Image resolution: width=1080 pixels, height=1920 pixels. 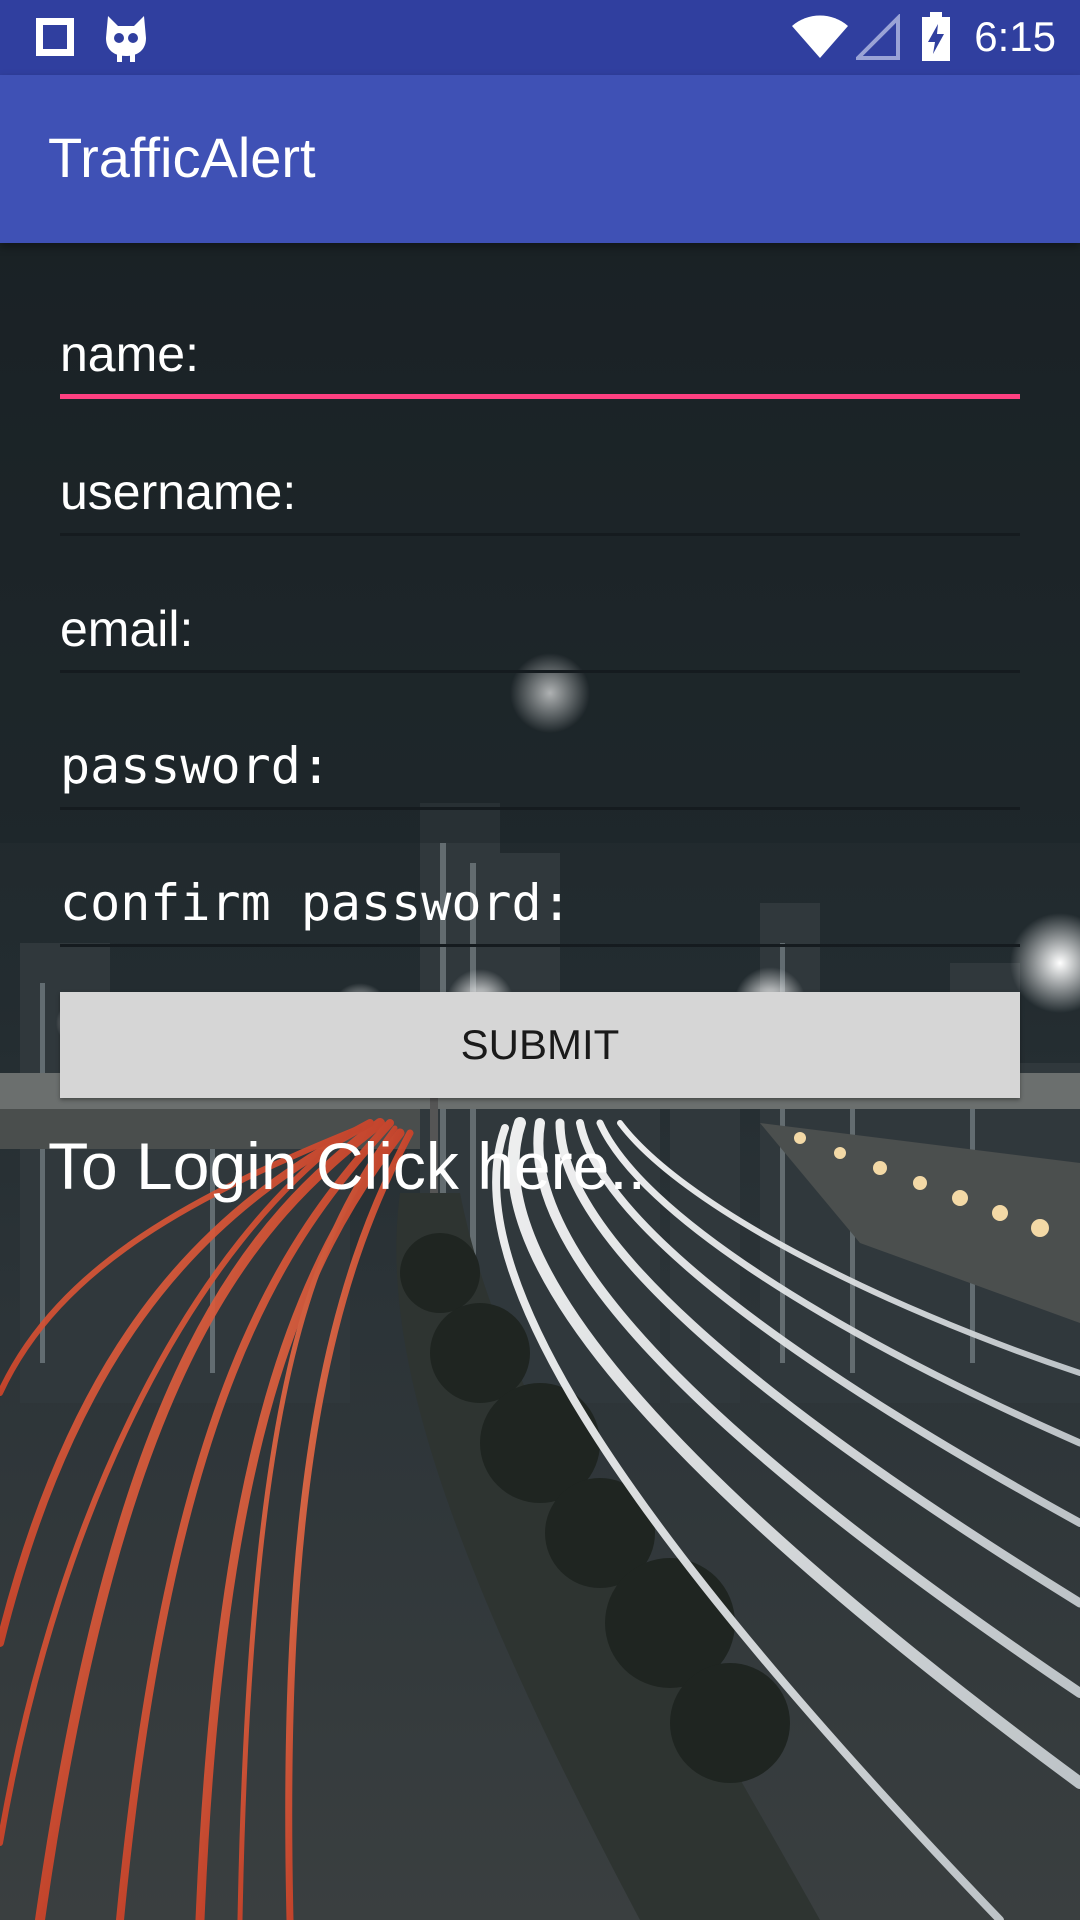 I want to click on name-field-underline, so click(x=540, y=396).